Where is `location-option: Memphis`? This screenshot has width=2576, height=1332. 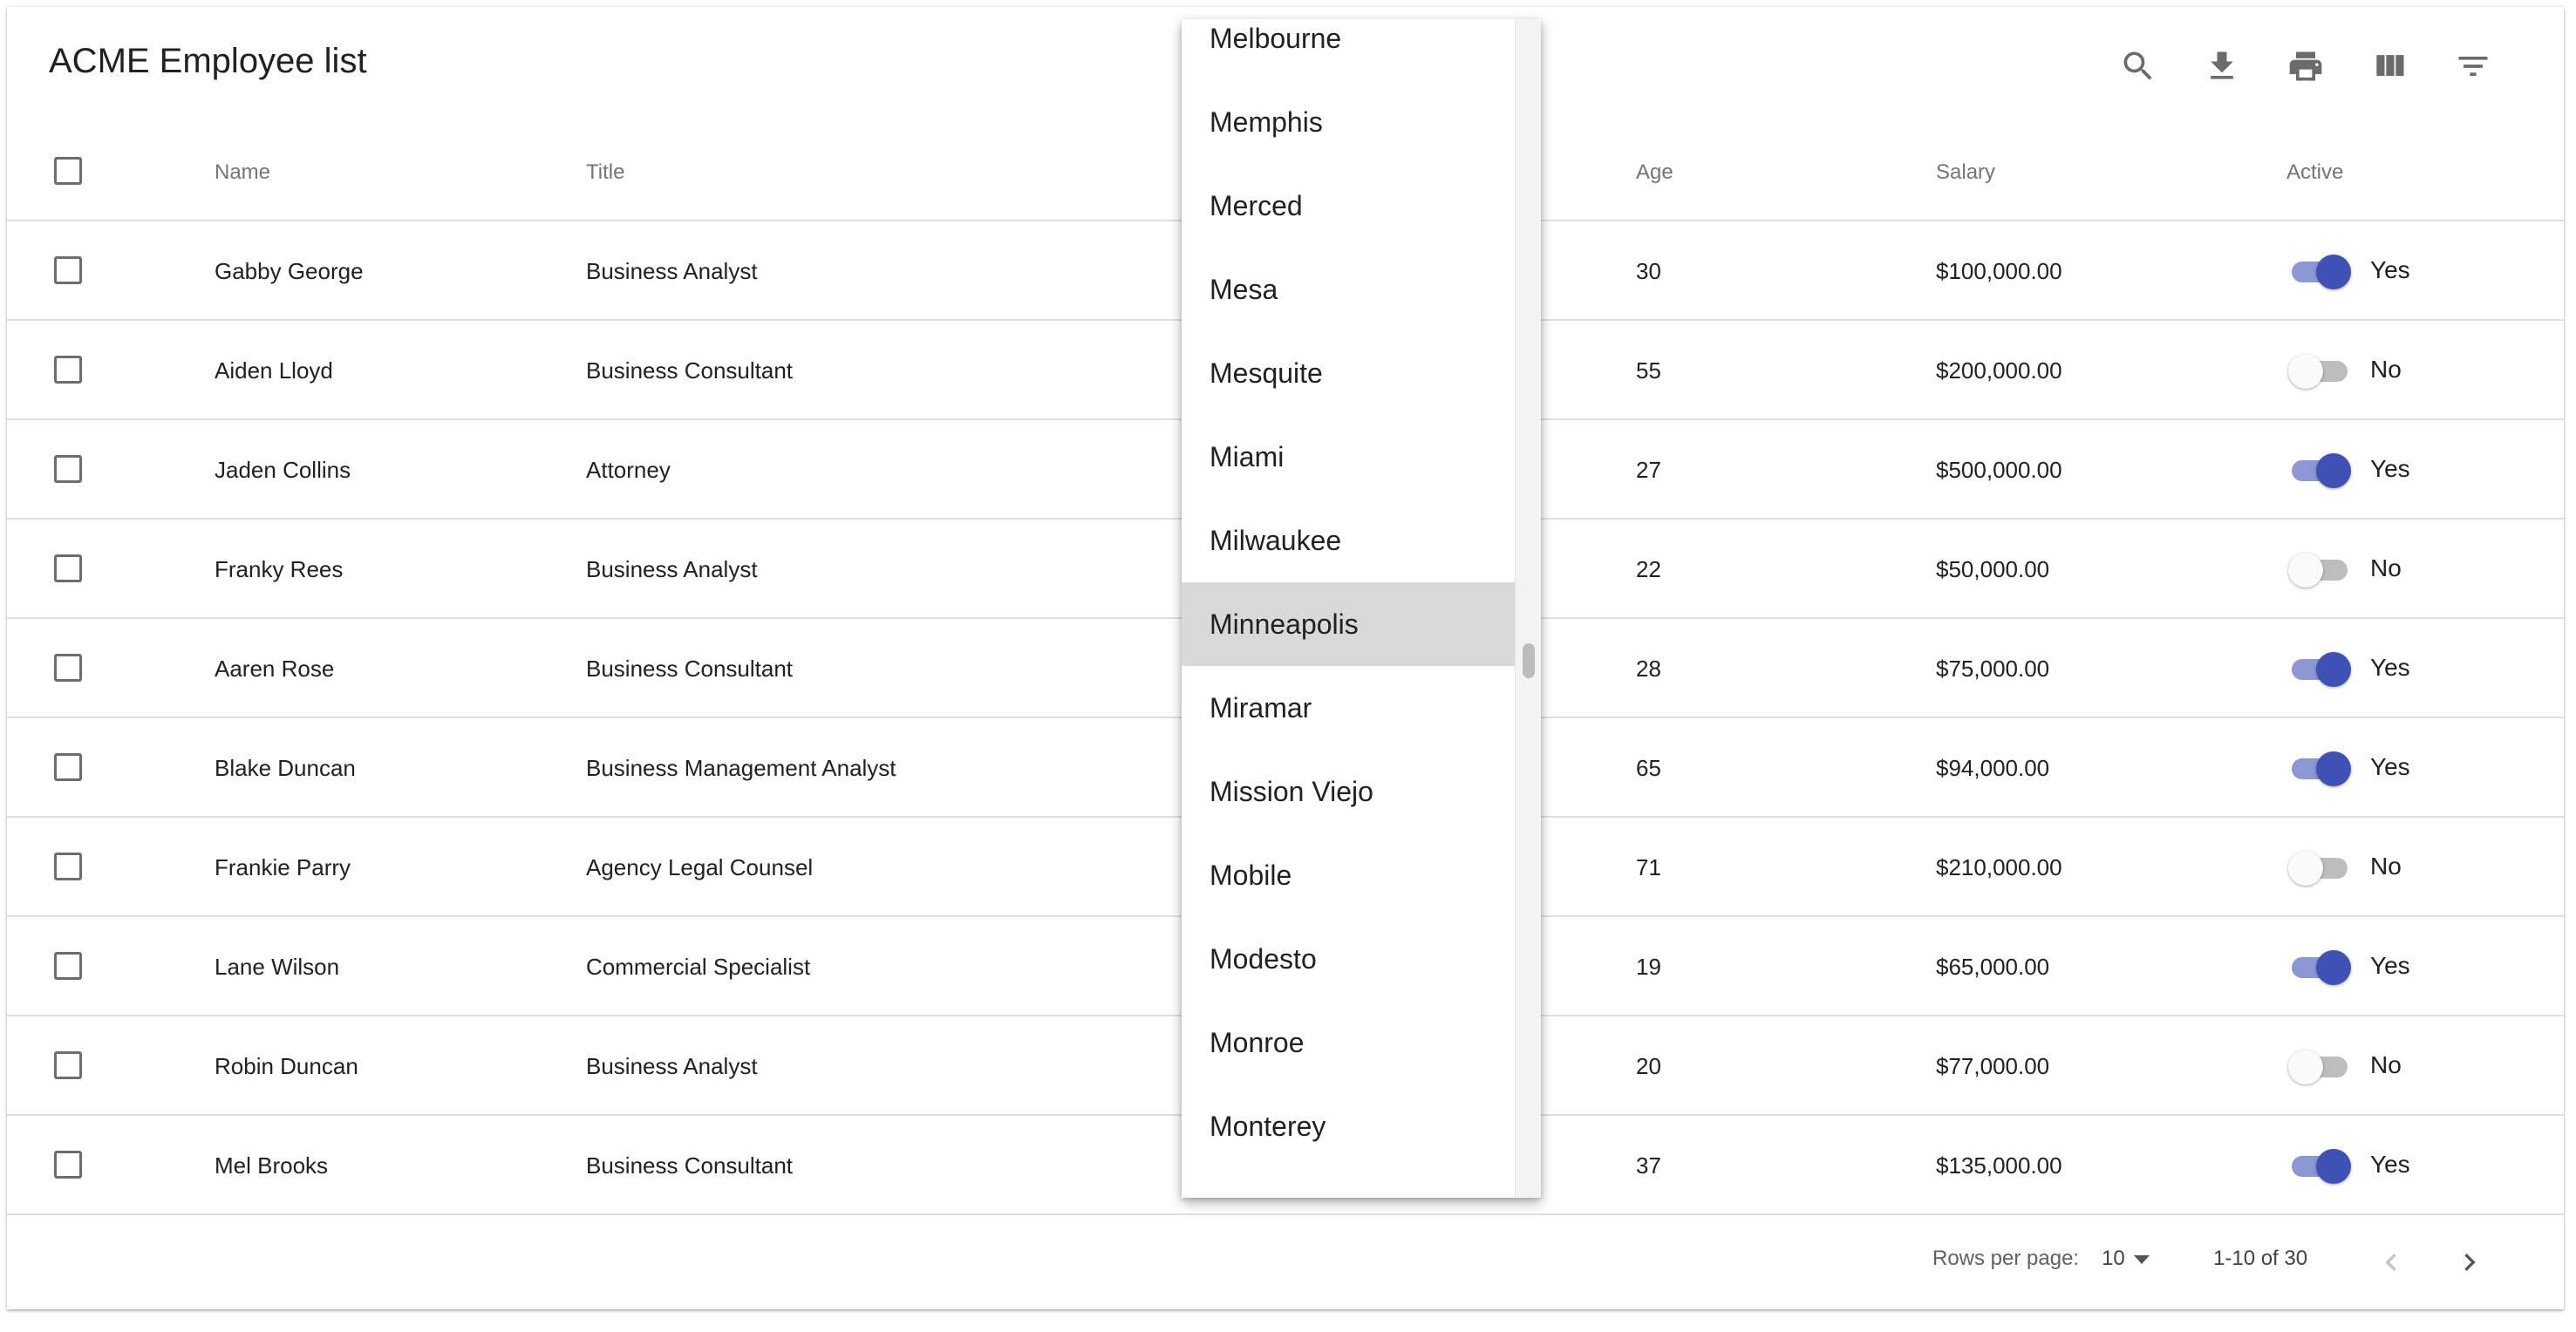
location-option: Memphis is located at coordinates (1349, 122).